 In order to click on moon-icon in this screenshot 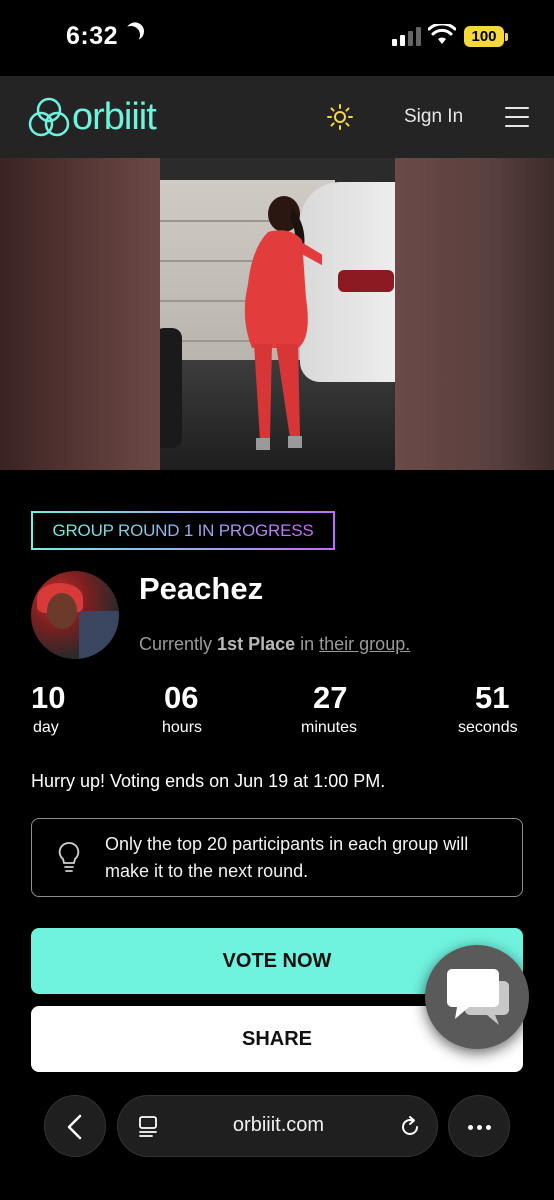, I will do `click(130, 34)`.